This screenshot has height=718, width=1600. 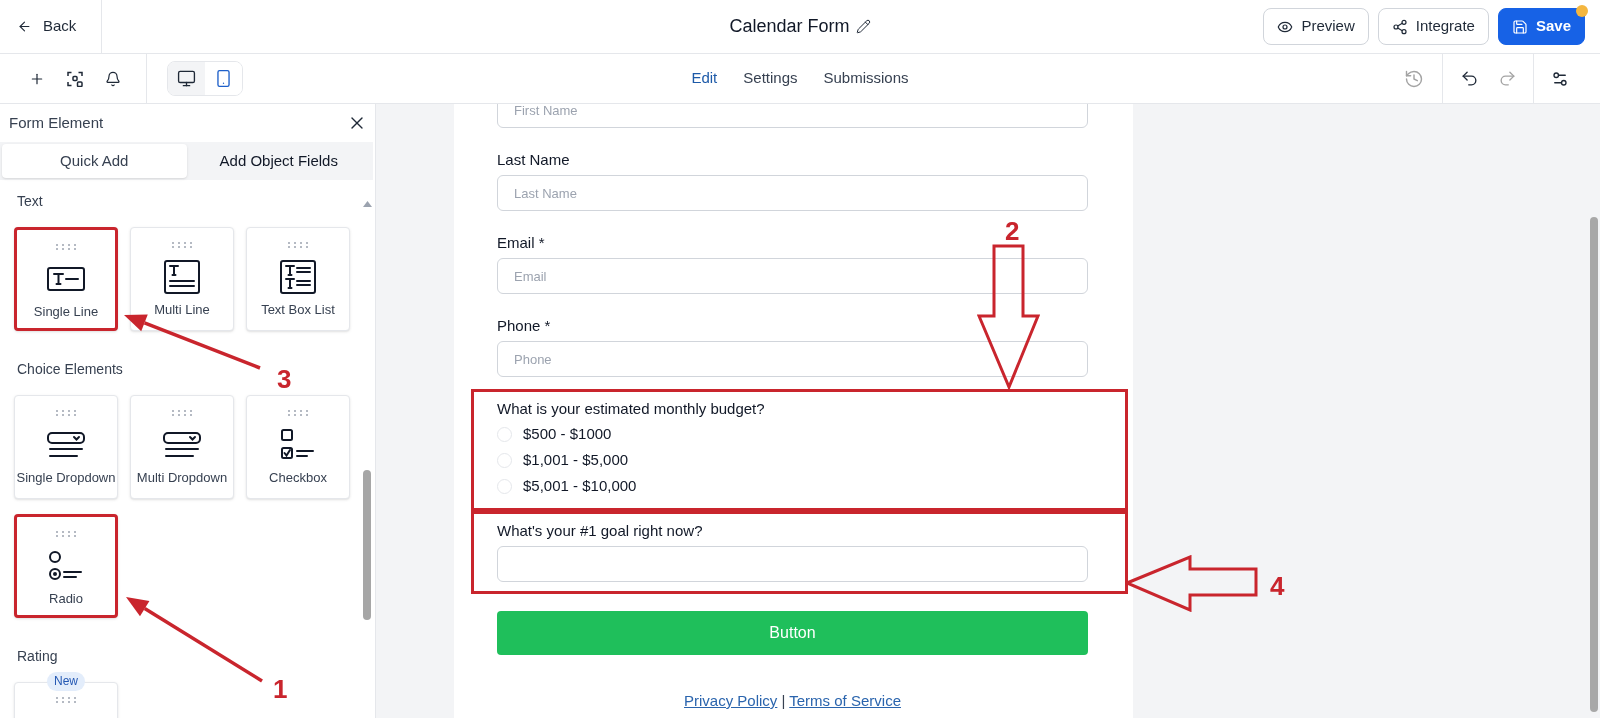 I want to click on text-list-icon, so click(x=298, y=277).